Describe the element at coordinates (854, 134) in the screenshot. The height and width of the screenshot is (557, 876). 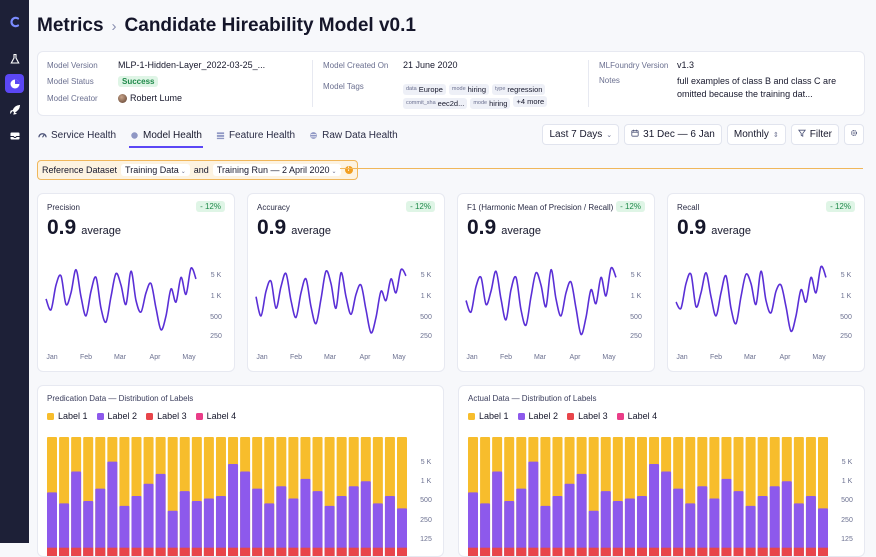
I see `settings-button` at that location.